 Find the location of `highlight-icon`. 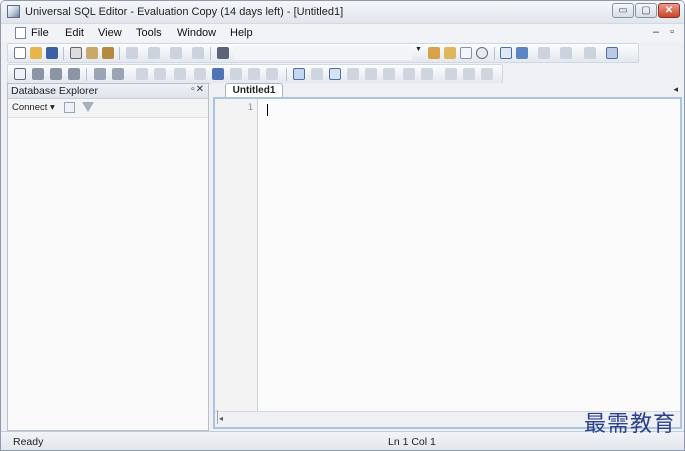

highlight-icon is located at coordinates (142, 74).